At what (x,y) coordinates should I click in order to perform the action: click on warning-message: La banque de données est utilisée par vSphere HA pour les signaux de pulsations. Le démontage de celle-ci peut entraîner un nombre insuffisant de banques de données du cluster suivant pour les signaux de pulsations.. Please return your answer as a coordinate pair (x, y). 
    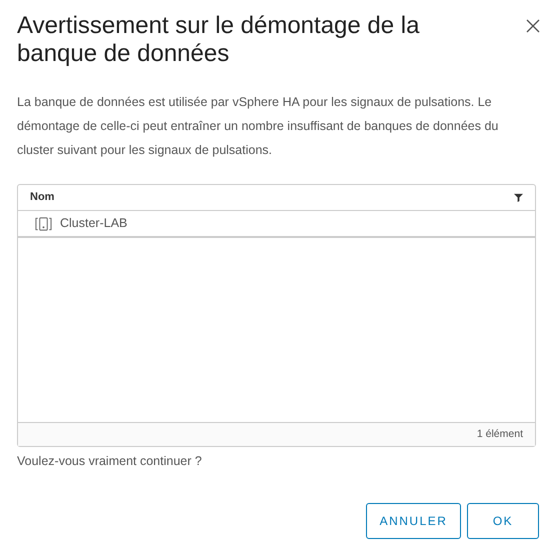
    Looking at the image, I should click on (258, 126).